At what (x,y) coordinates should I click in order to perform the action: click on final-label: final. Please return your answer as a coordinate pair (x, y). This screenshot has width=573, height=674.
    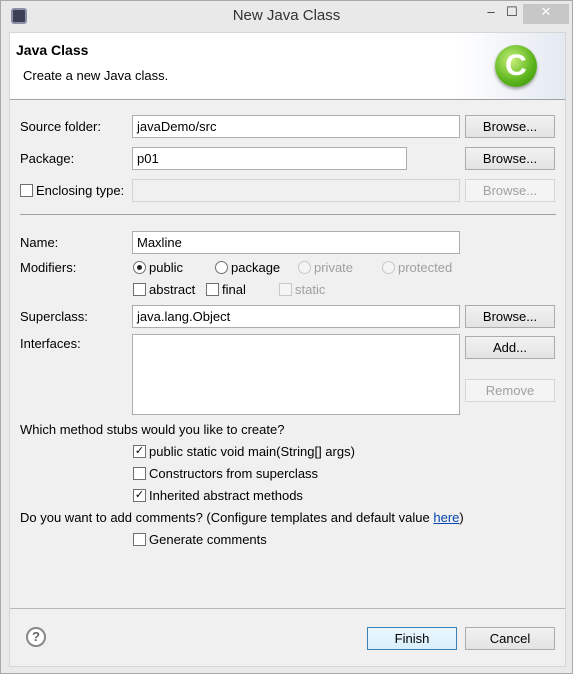
    Looking at the image, I should click on (234, 289).